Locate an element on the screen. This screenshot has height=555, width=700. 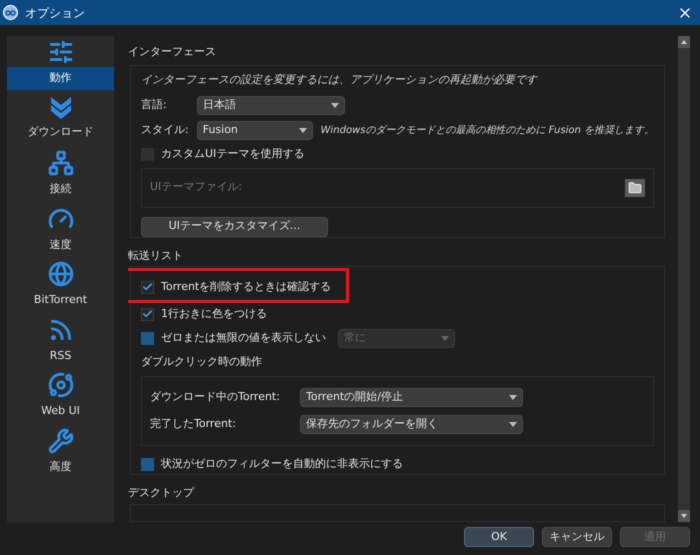
sidebar-item: 動作 is located at coordinates (60, 66).